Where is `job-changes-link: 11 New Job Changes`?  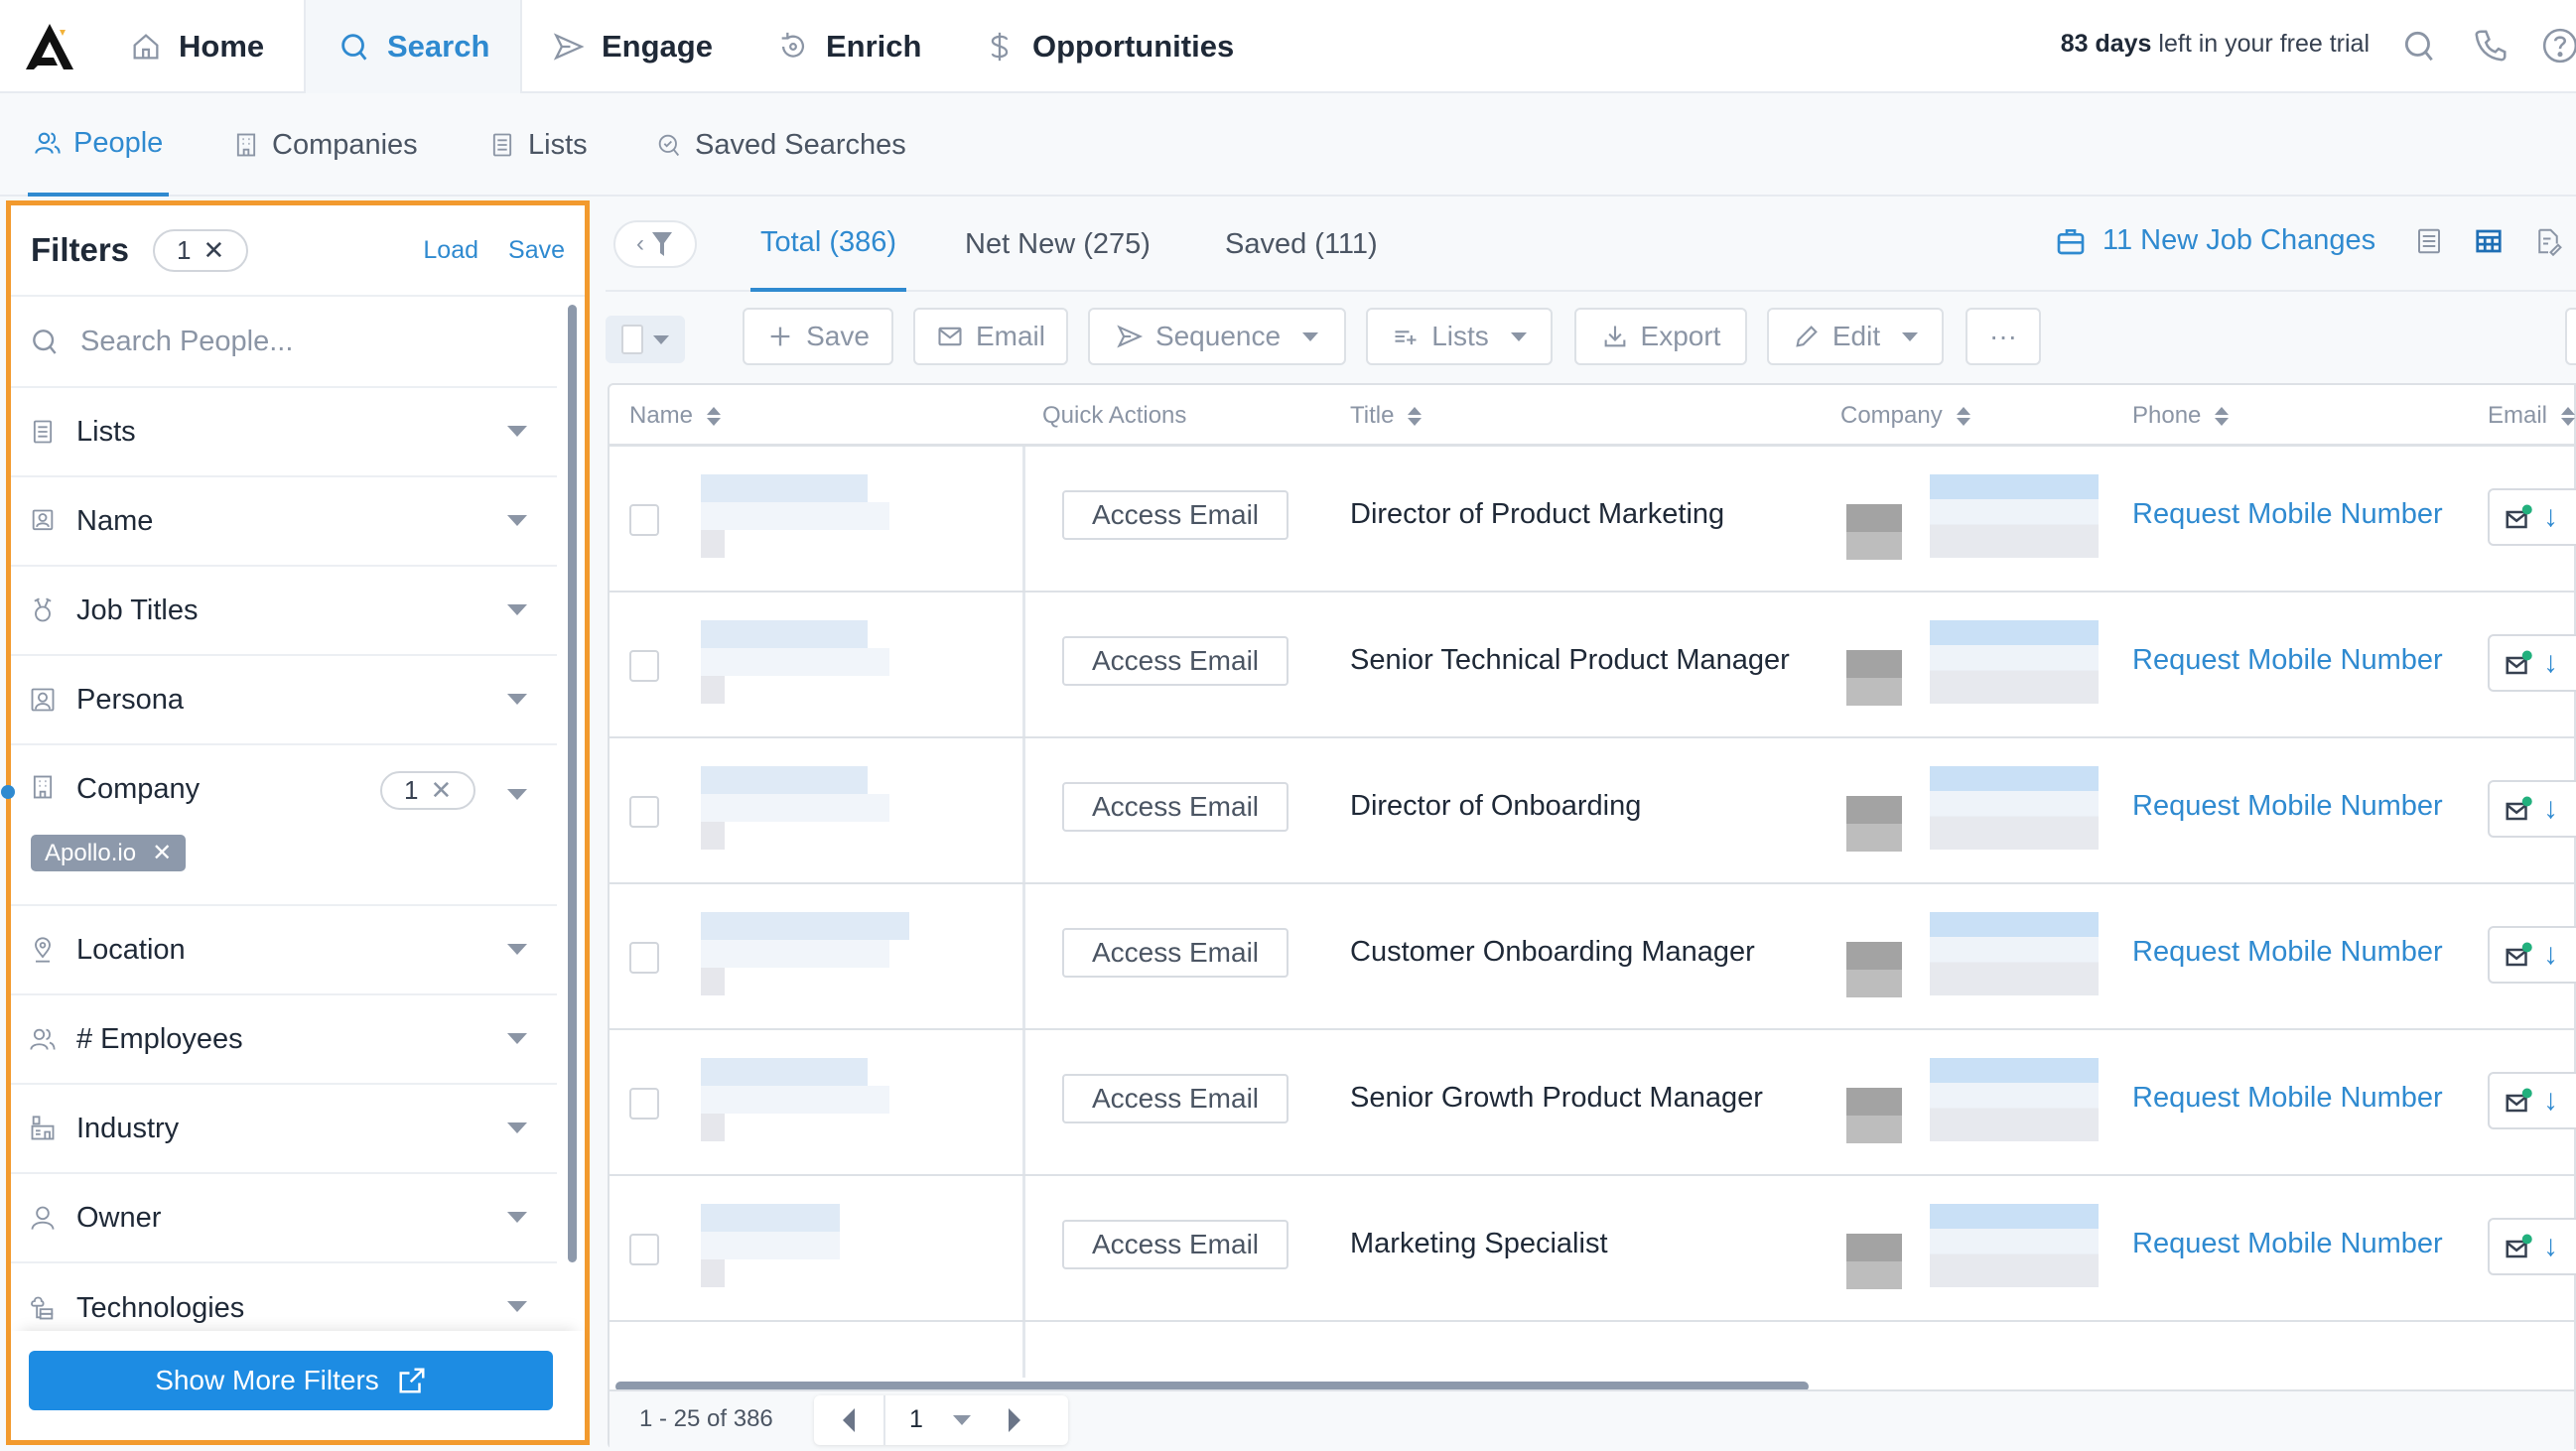
job-changes-link: 11 New Job Changes is located at coordinates (2215, 241).